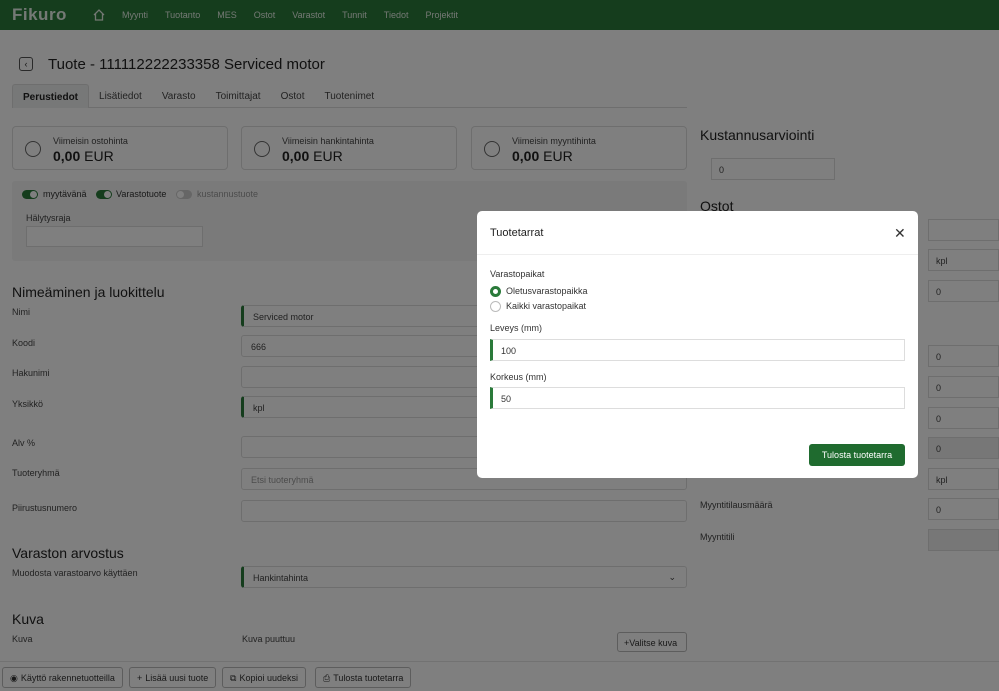  What do you see at coordinates (547, 291) in the screenshot?
I see `radio-label: Oletusvarastopaikka` at bounding box center [547, 291].